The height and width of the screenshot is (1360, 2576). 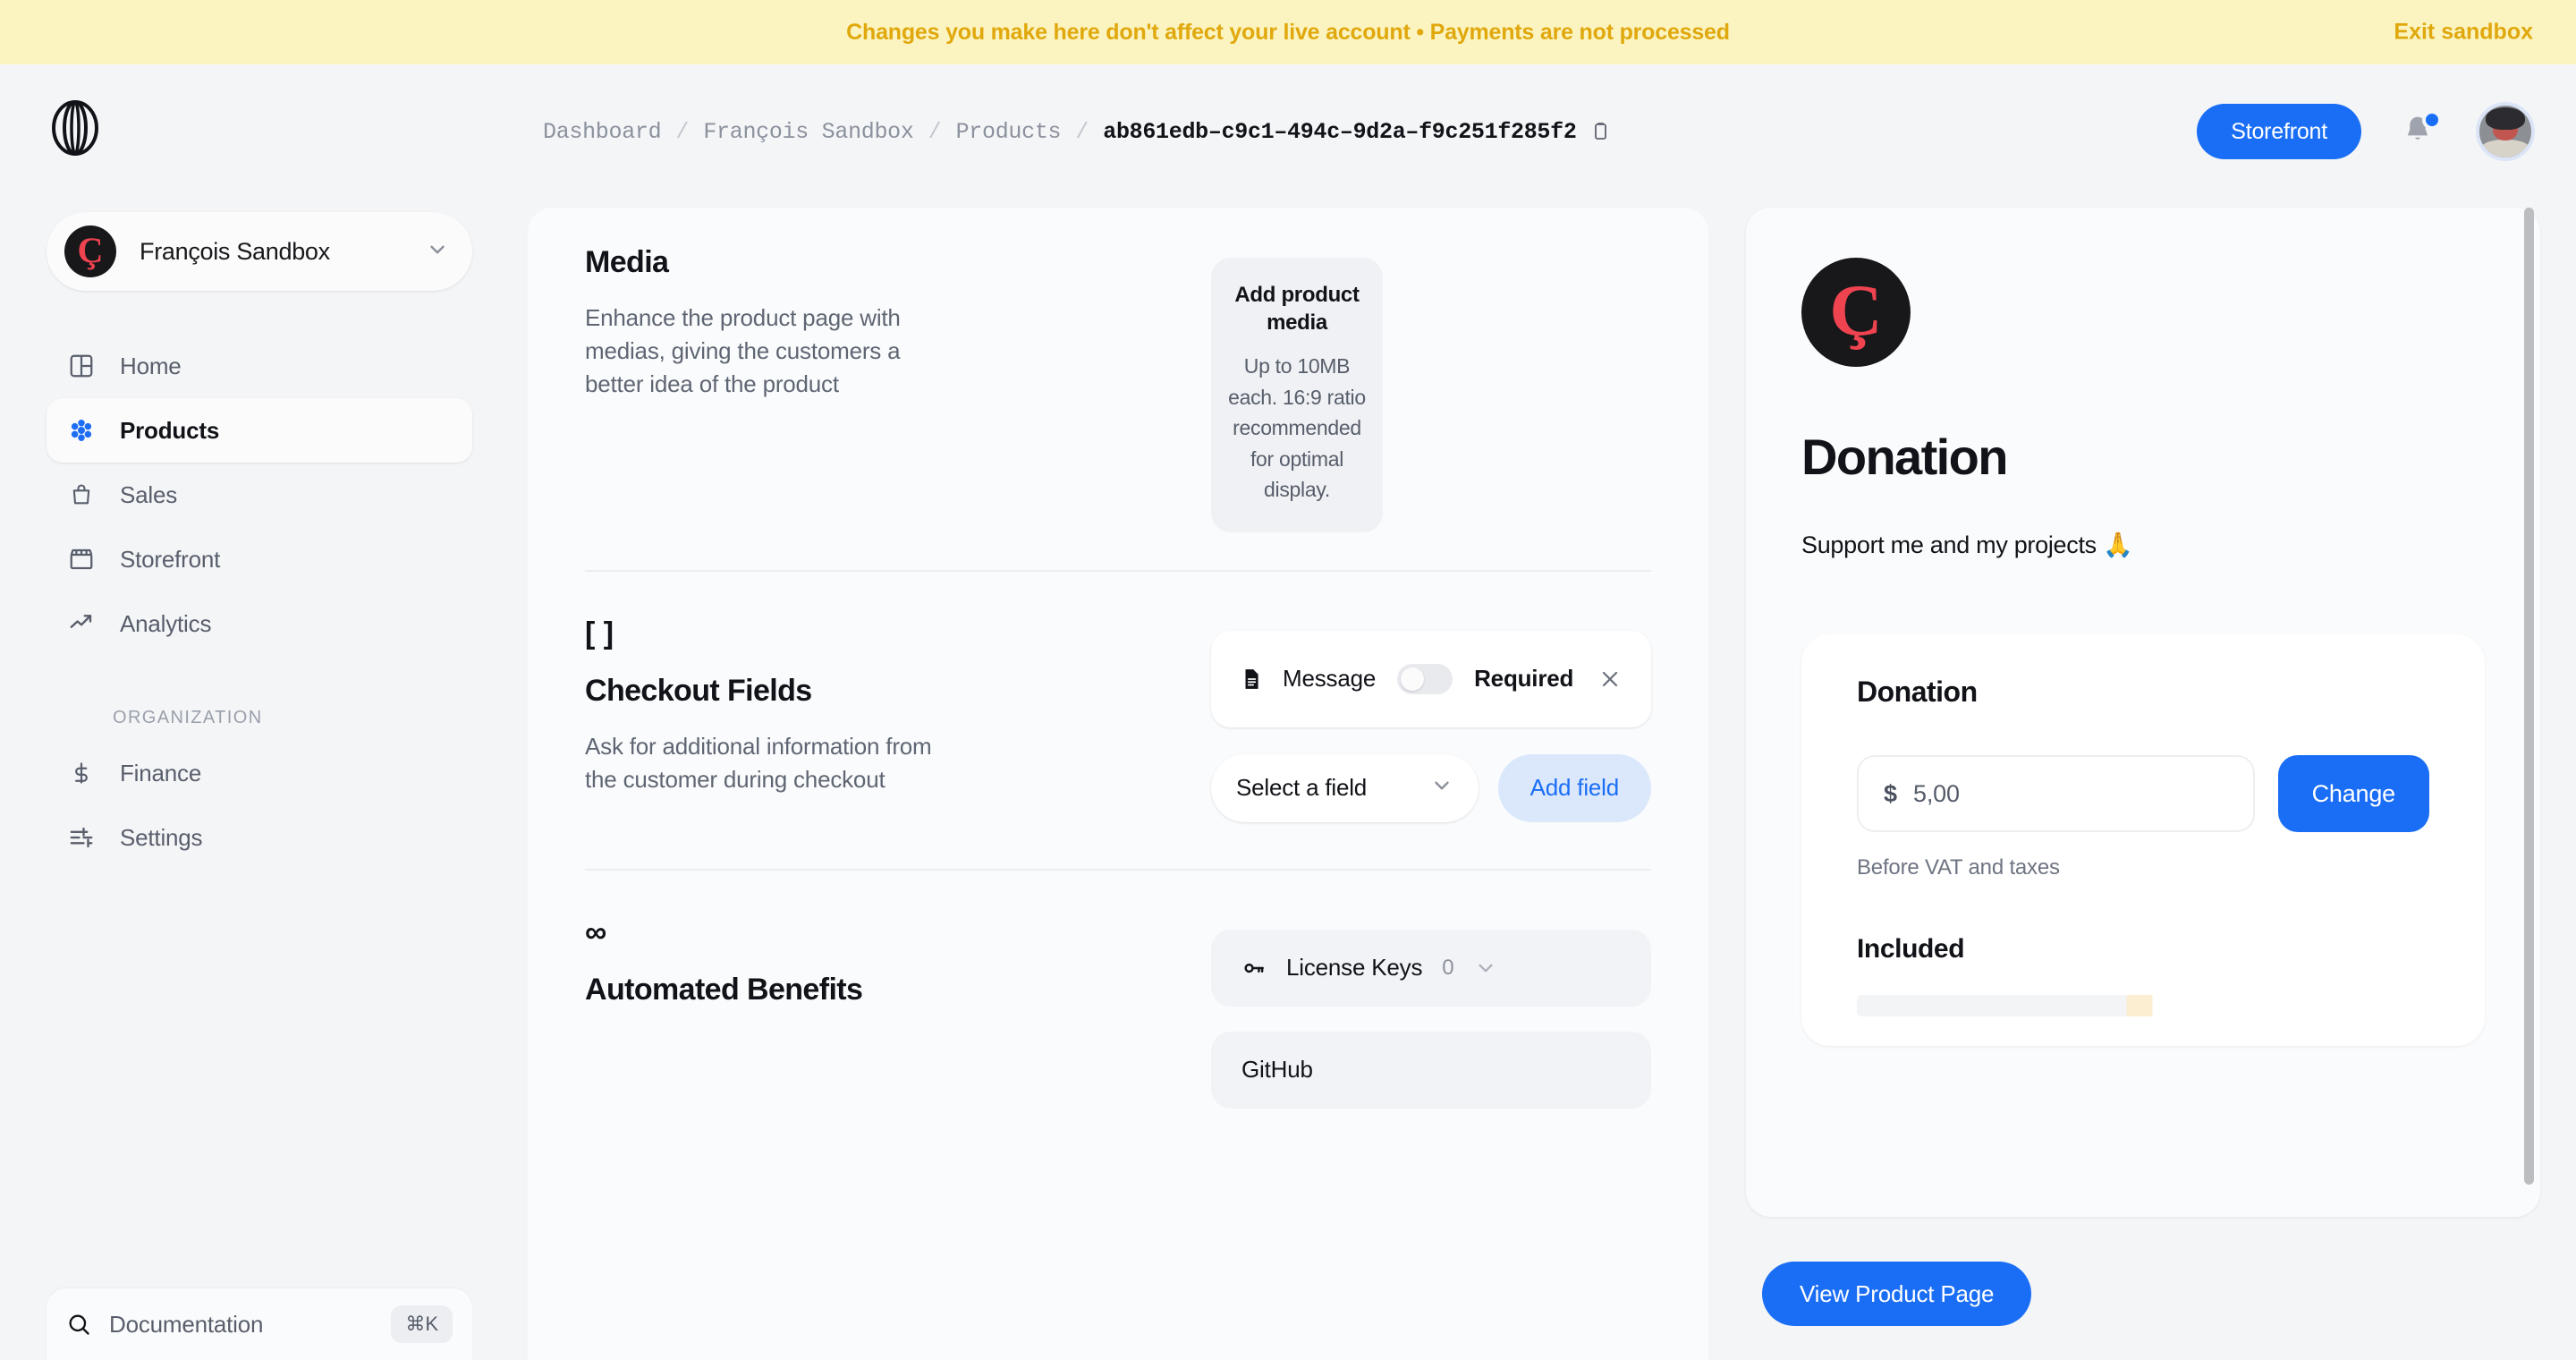 I want to click on toggle-knob, so click(x=1413, y=679).